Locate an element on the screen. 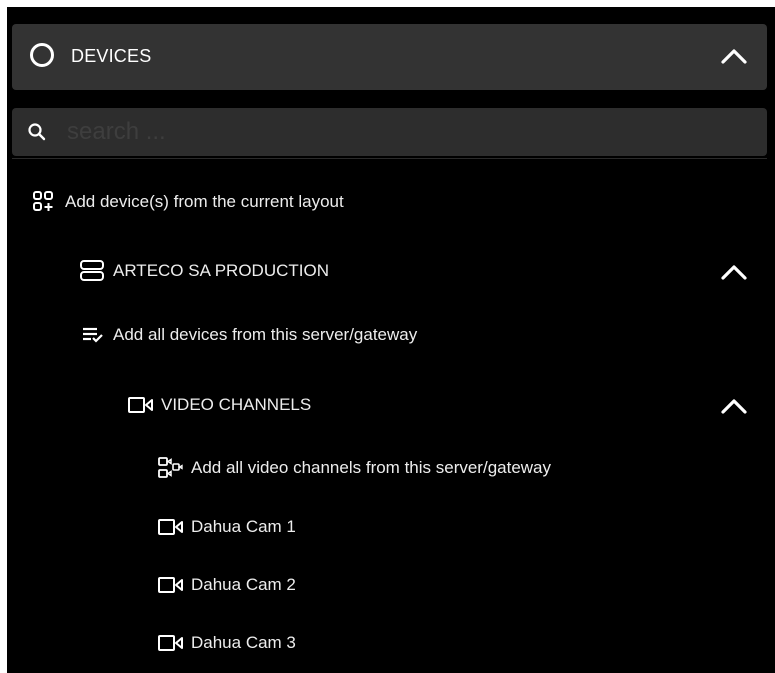  camera-item-dahua-cam-2: Dahua Cam 2 is located at coordinates (226, 585).